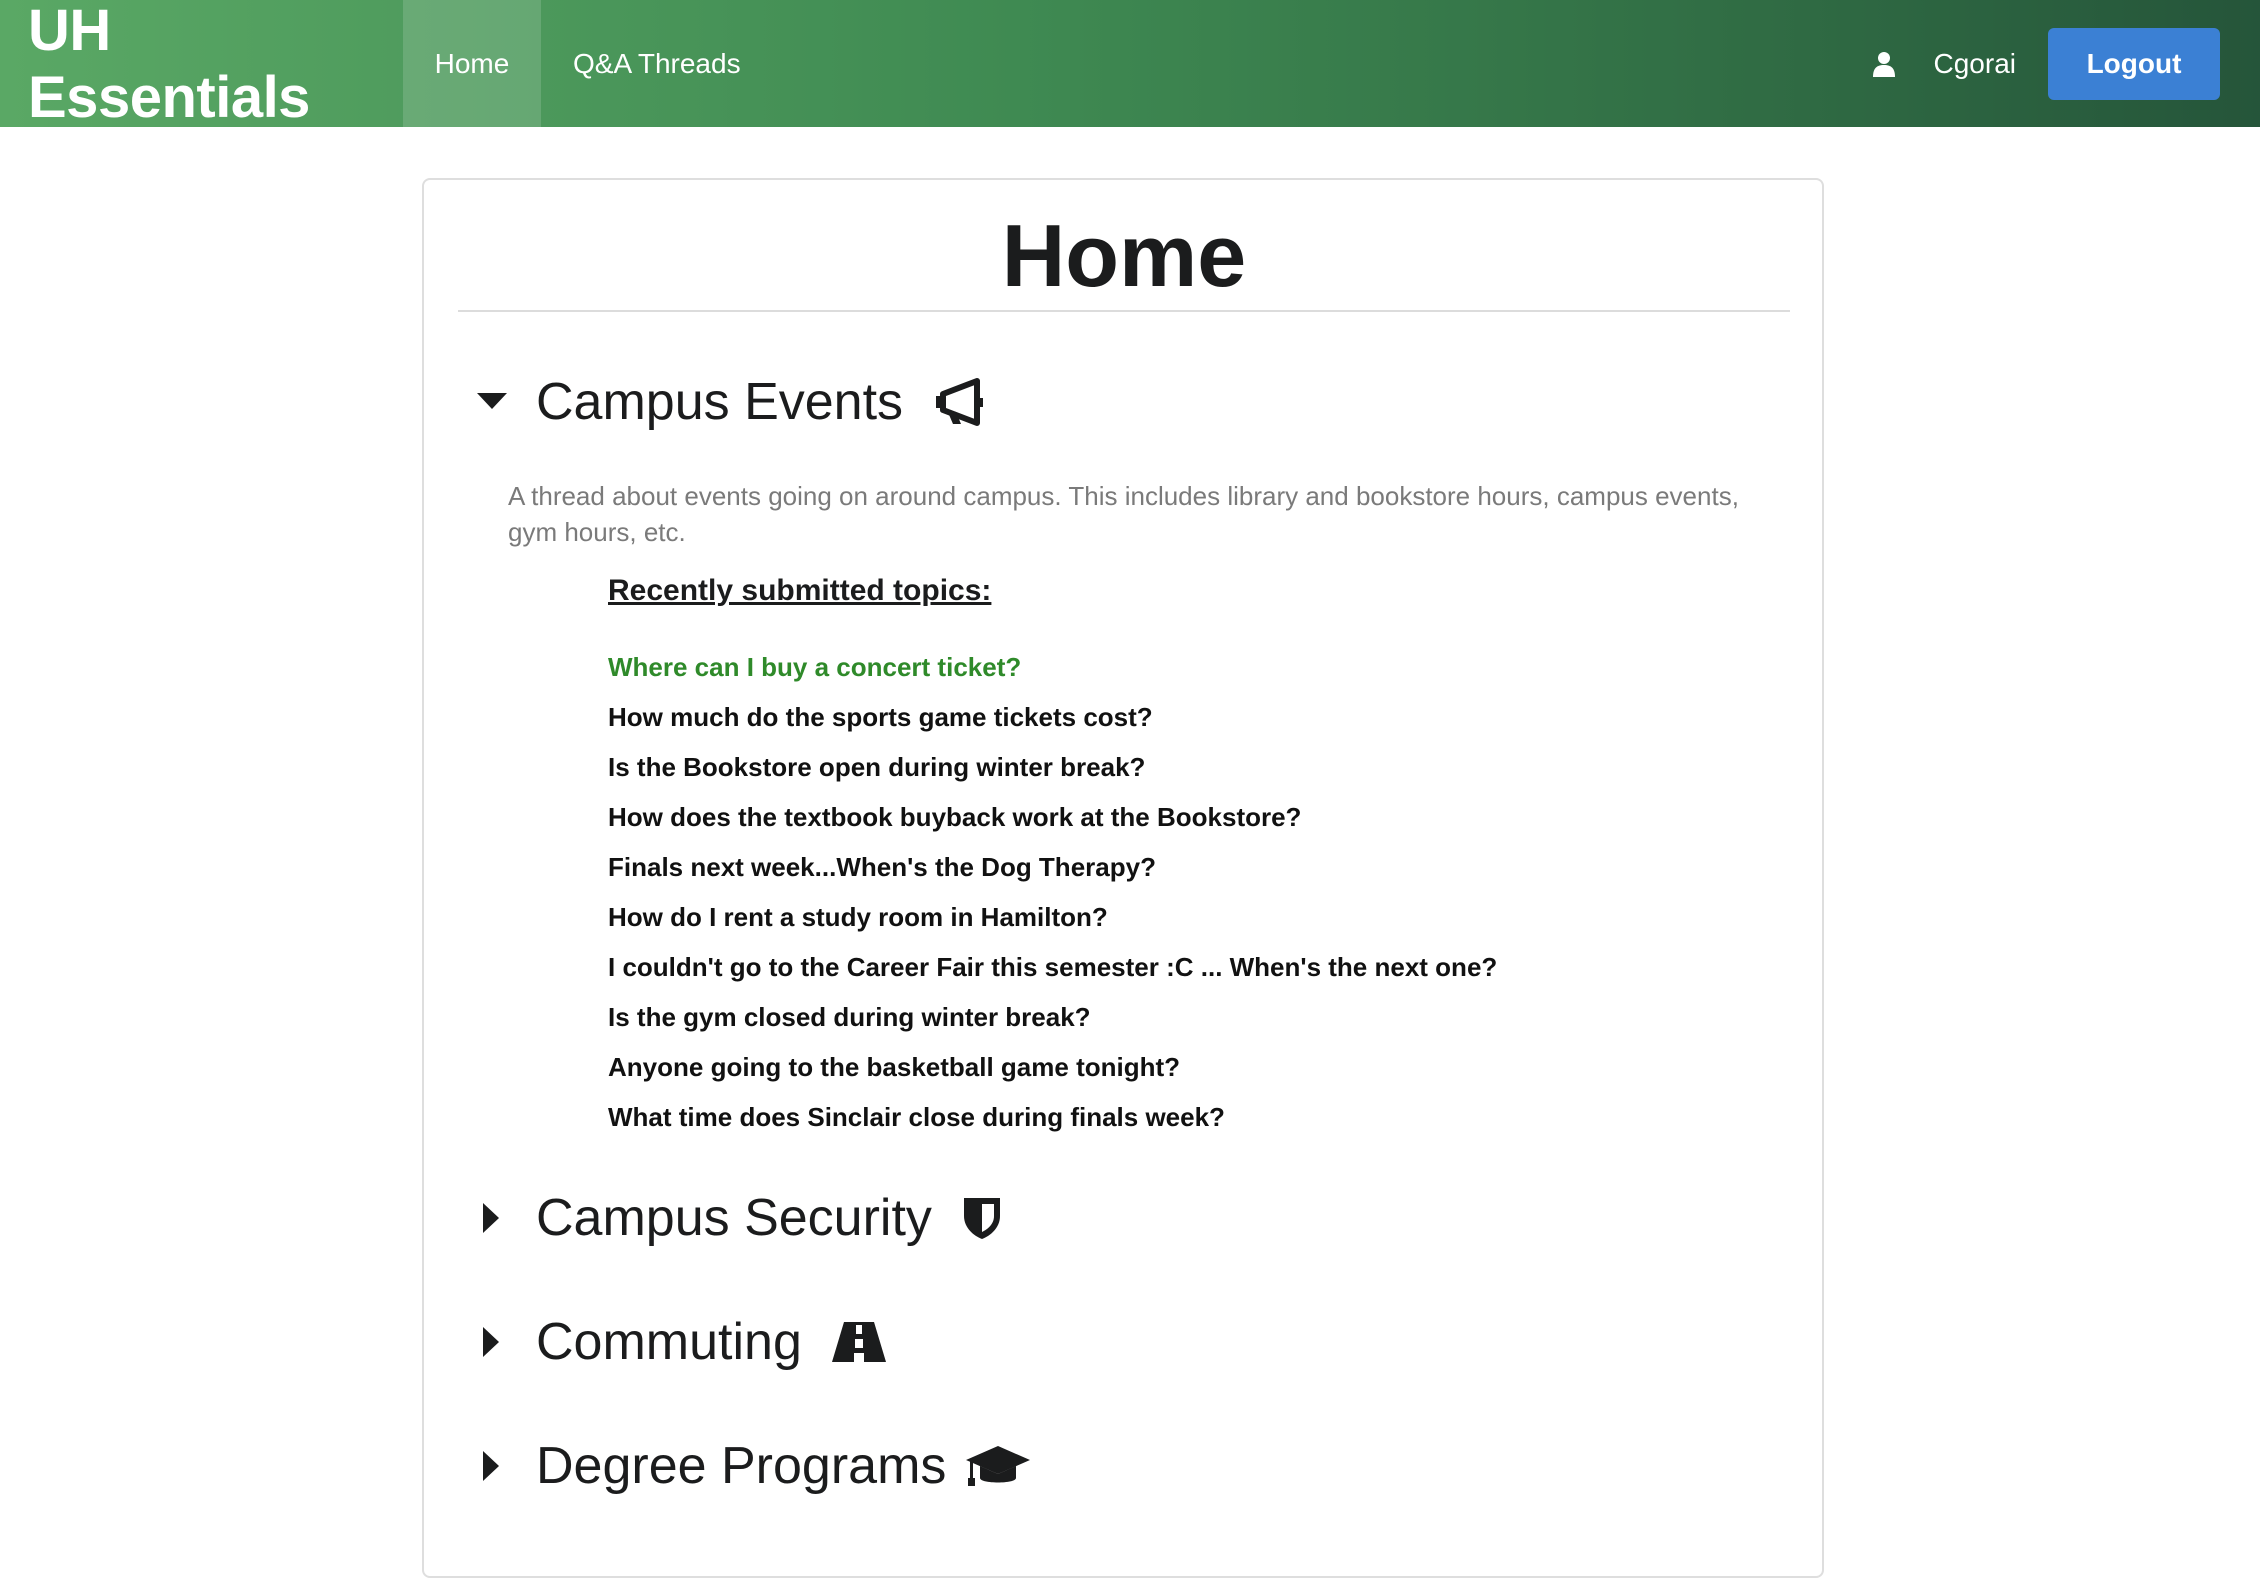 Image resolution: width=2260 pixels, height=1578 pixels. Describe the element at coordinates (1052, 917) in the screenshot. I see `topic-link: How do I rent a study room in Hamilton?` at that location.